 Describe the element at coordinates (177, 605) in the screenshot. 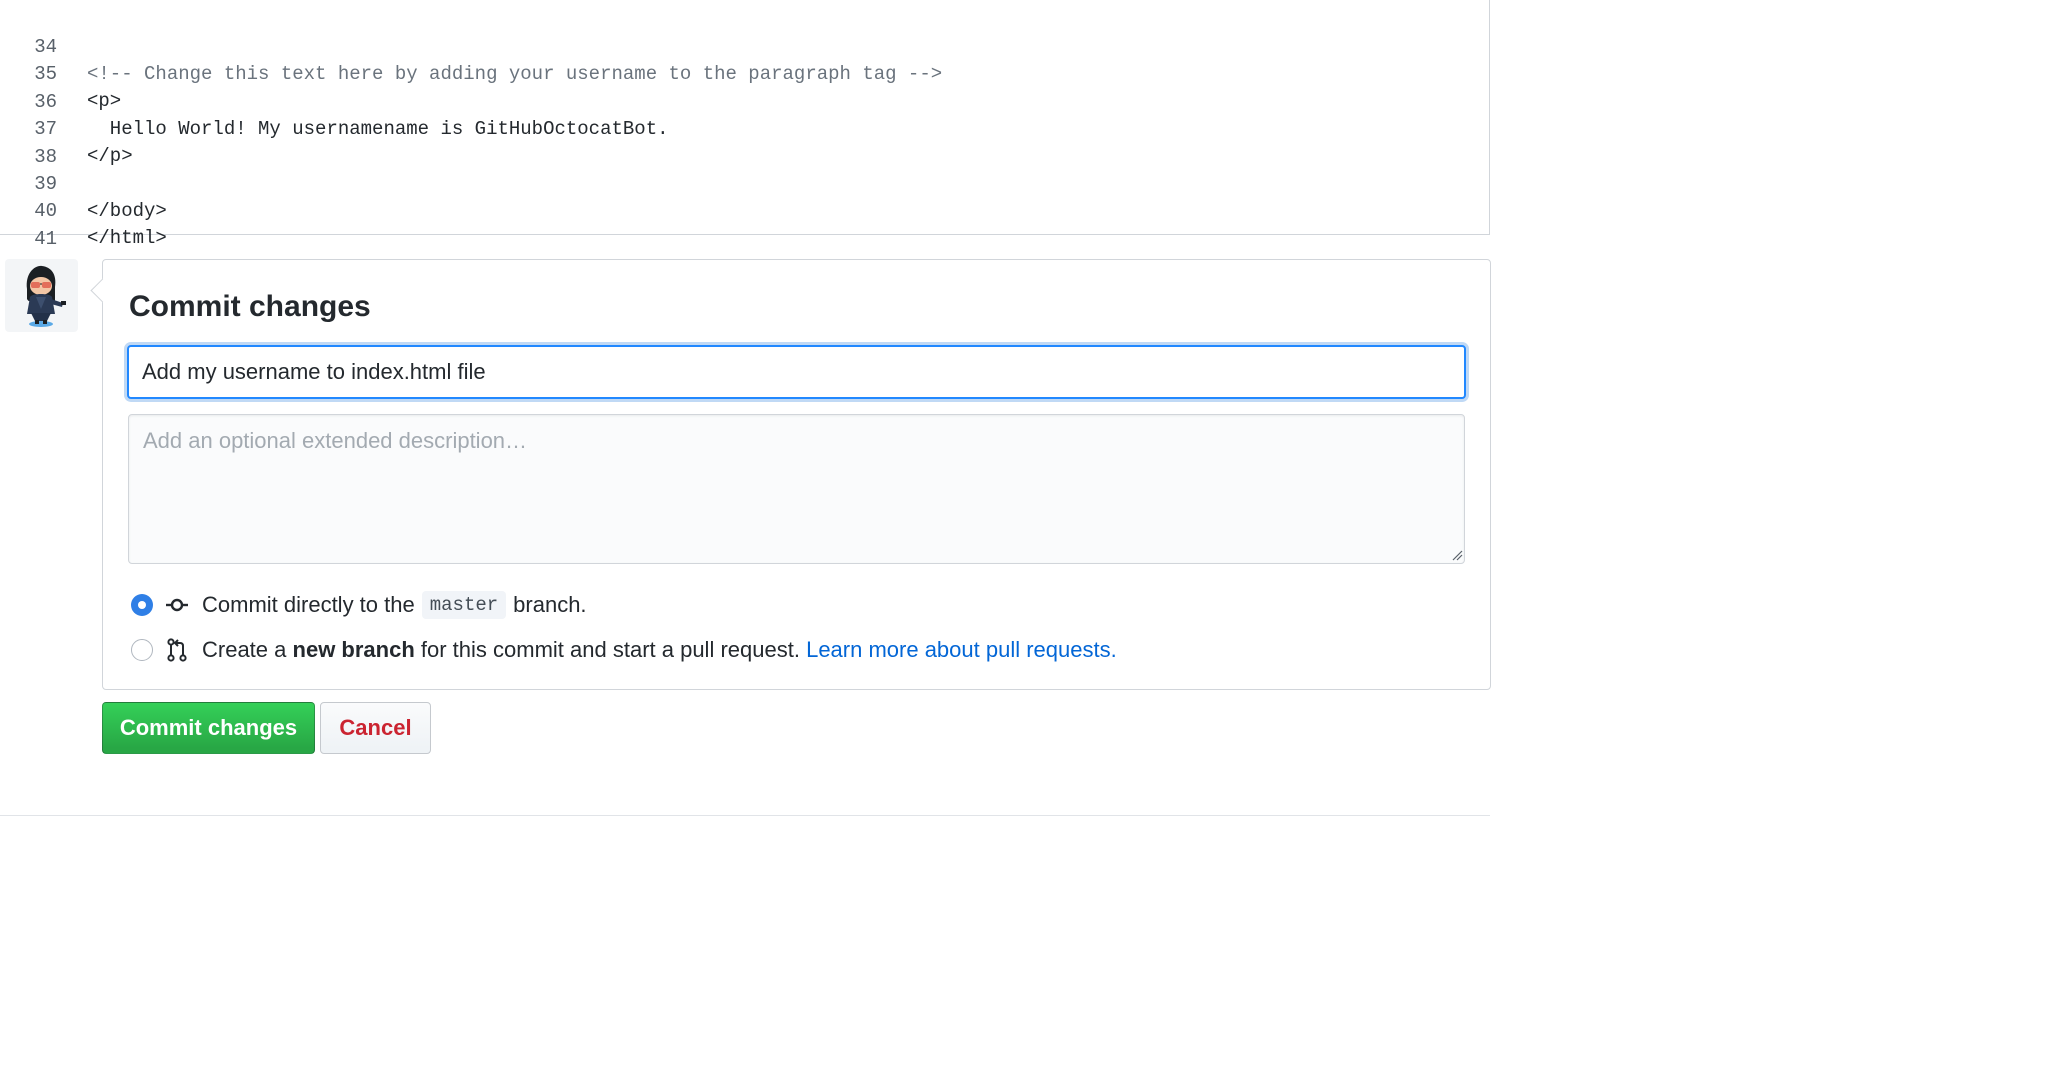

I see `git-commit-icon` at that location.